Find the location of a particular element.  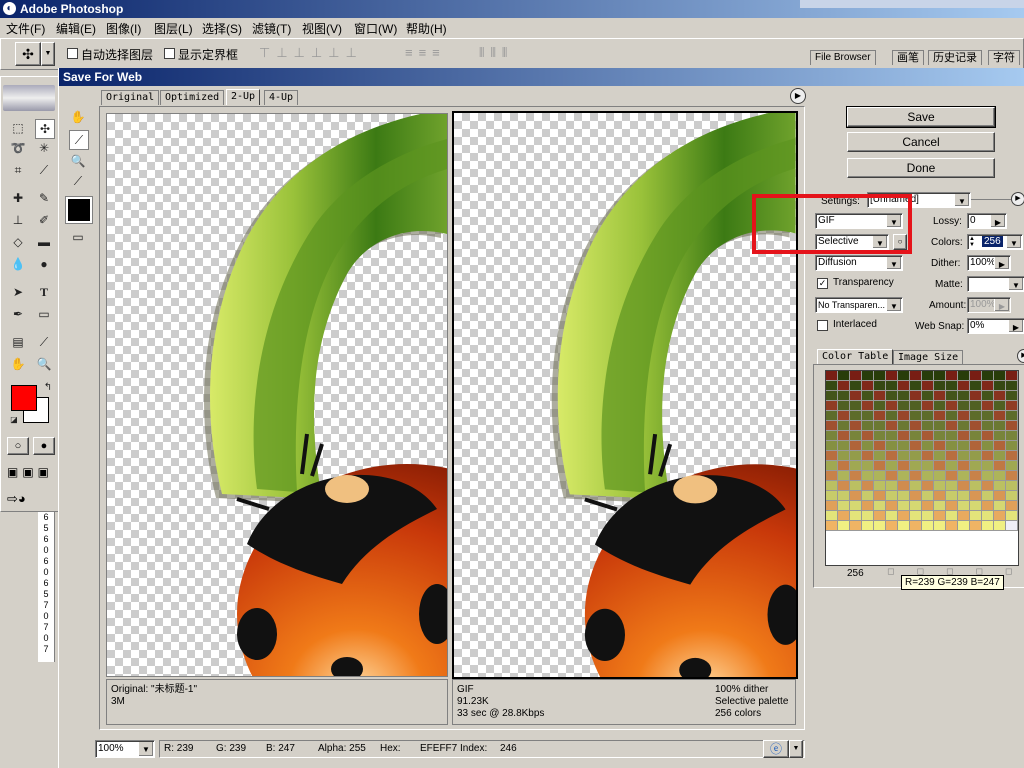

menu-edit: 编辑(E) is located at coordinates (76, 28).